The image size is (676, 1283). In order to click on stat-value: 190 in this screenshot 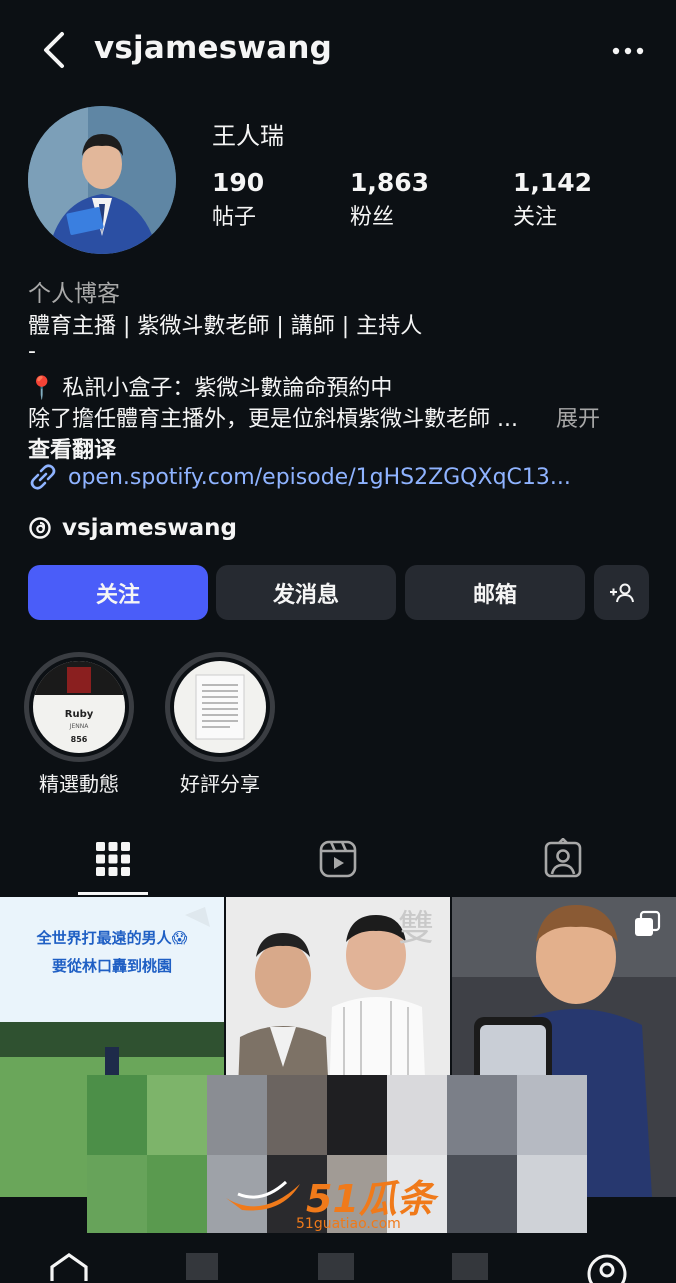, I will do `click(238, 182)`.